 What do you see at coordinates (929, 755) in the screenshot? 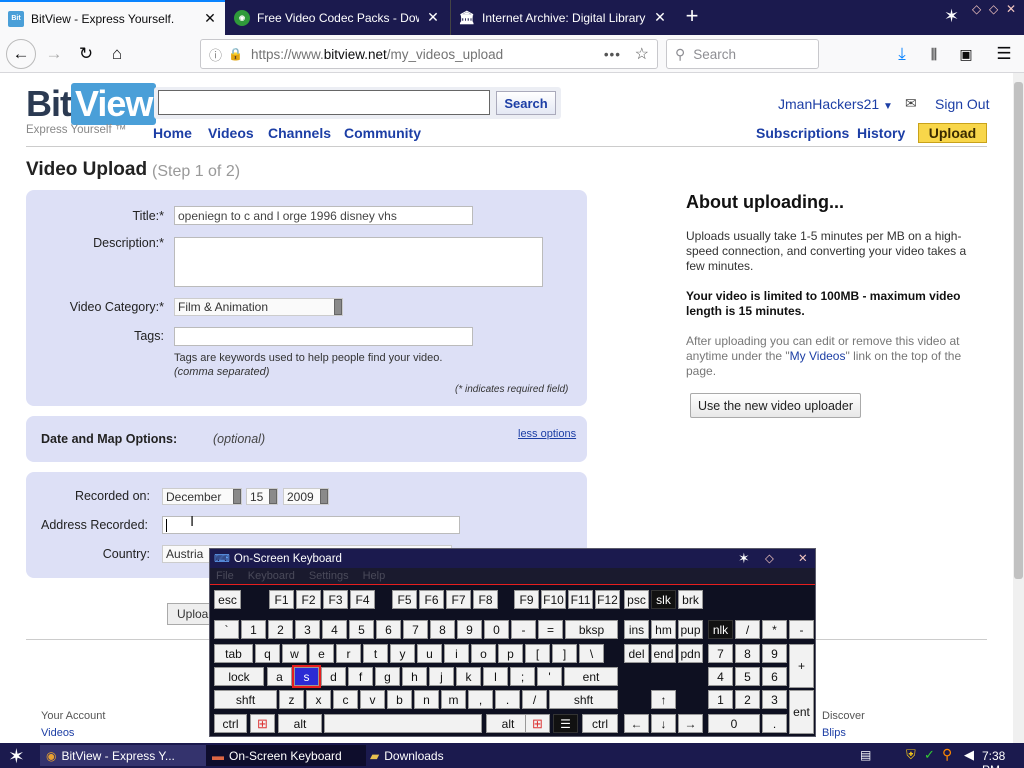
I see `sync-icon: ✓` at bounding box center [929, 755].